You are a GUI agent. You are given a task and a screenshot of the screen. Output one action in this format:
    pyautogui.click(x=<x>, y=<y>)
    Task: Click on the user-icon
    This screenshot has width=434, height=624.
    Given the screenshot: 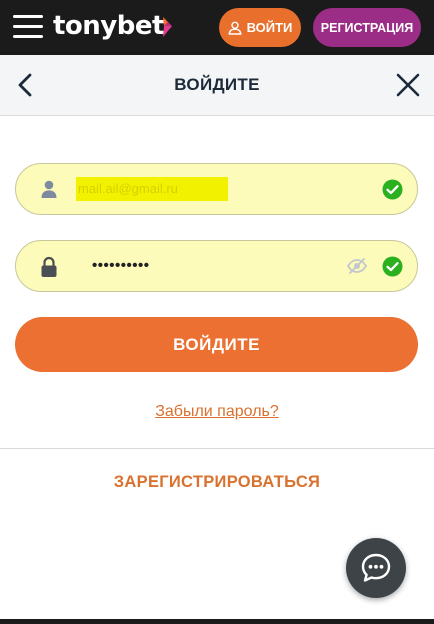 What is the action you would take?
    pyautogui.click(x=49, y=189)
    